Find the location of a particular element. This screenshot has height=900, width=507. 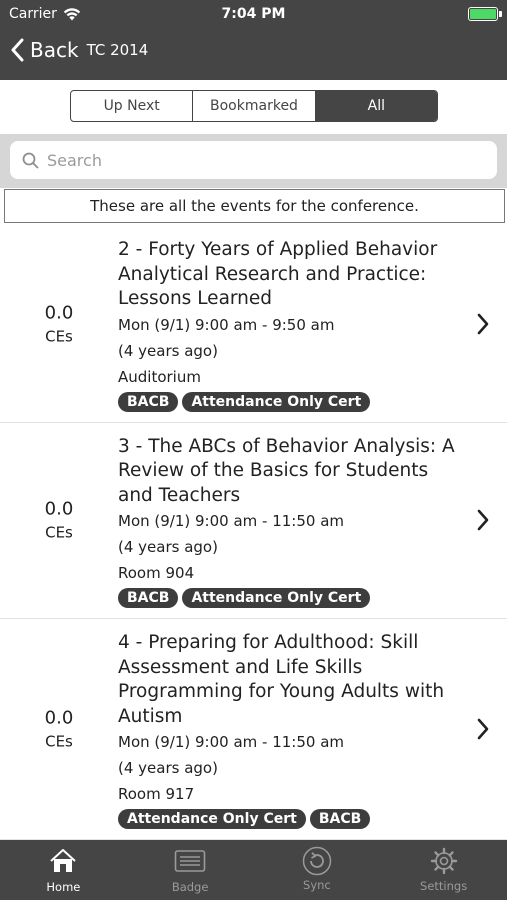

page-title: TC 2014 is located at coordinates (117, 50).